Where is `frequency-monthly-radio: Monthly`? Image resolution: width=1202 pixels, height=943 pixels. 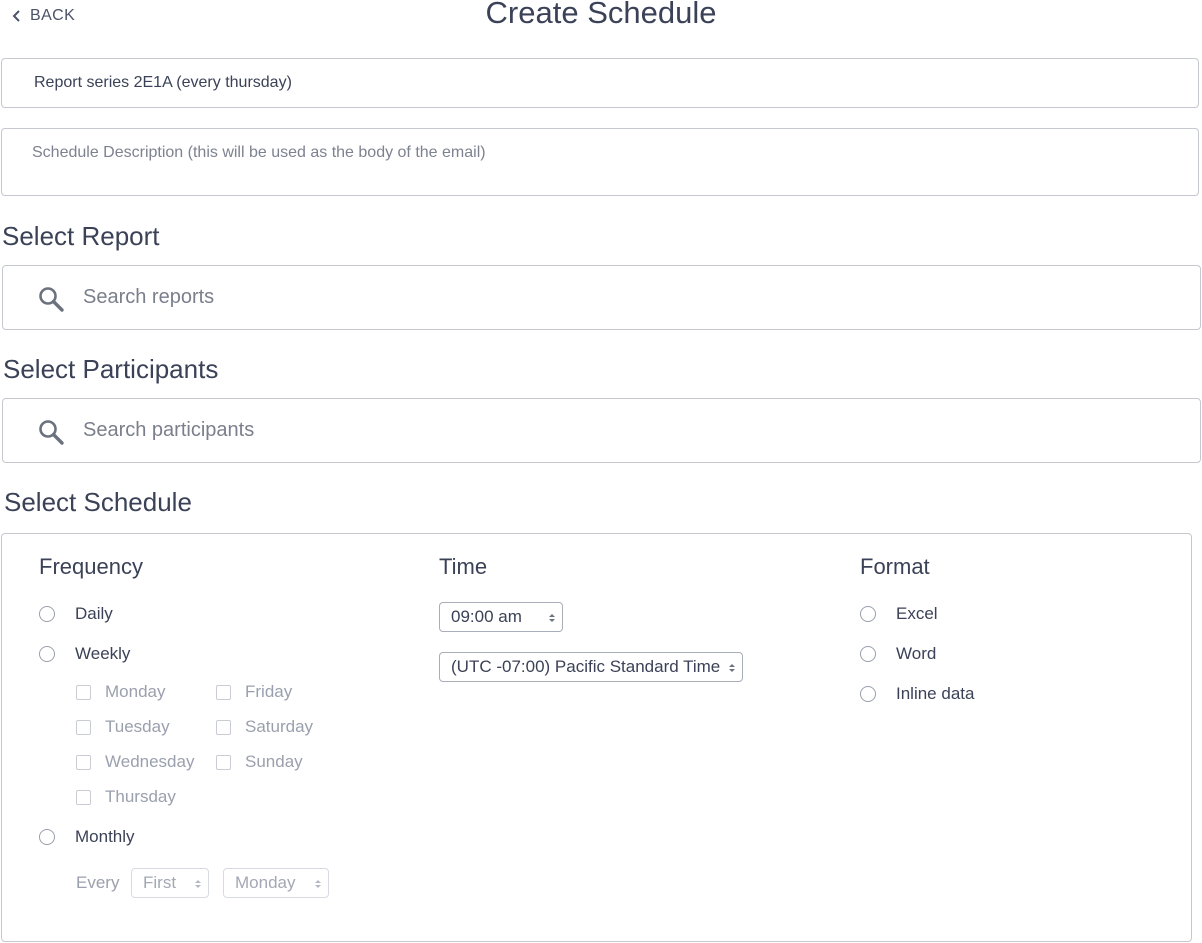 frequency-monthly-radio: Monthly is located at coordinates (87, 837).